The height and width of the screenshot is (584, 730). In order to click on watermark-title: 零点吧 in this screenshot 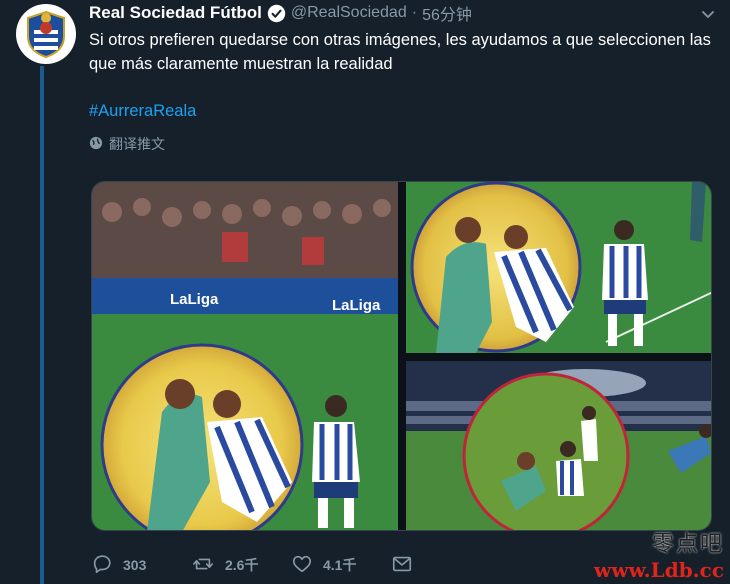, I will do `click(687, 544)`.